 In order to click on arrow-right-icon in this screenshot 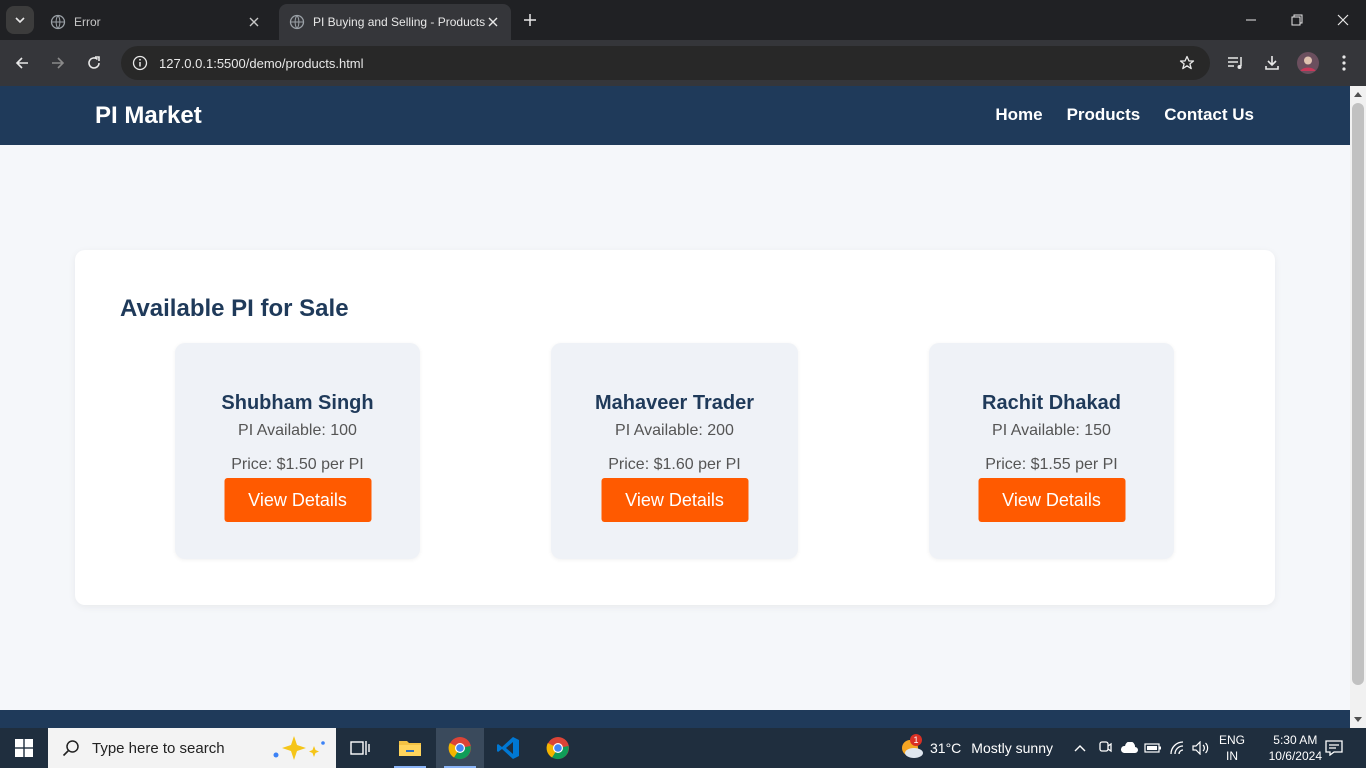, I will do `click(58, 63)`.